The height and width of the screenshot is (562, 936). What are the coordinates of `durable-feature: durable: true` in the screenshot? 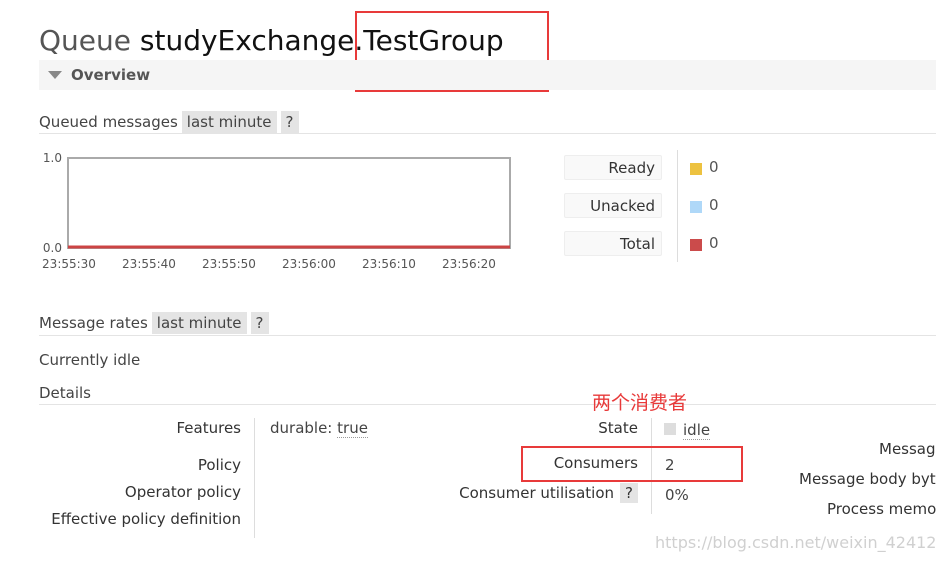 It's located at (319, 428).